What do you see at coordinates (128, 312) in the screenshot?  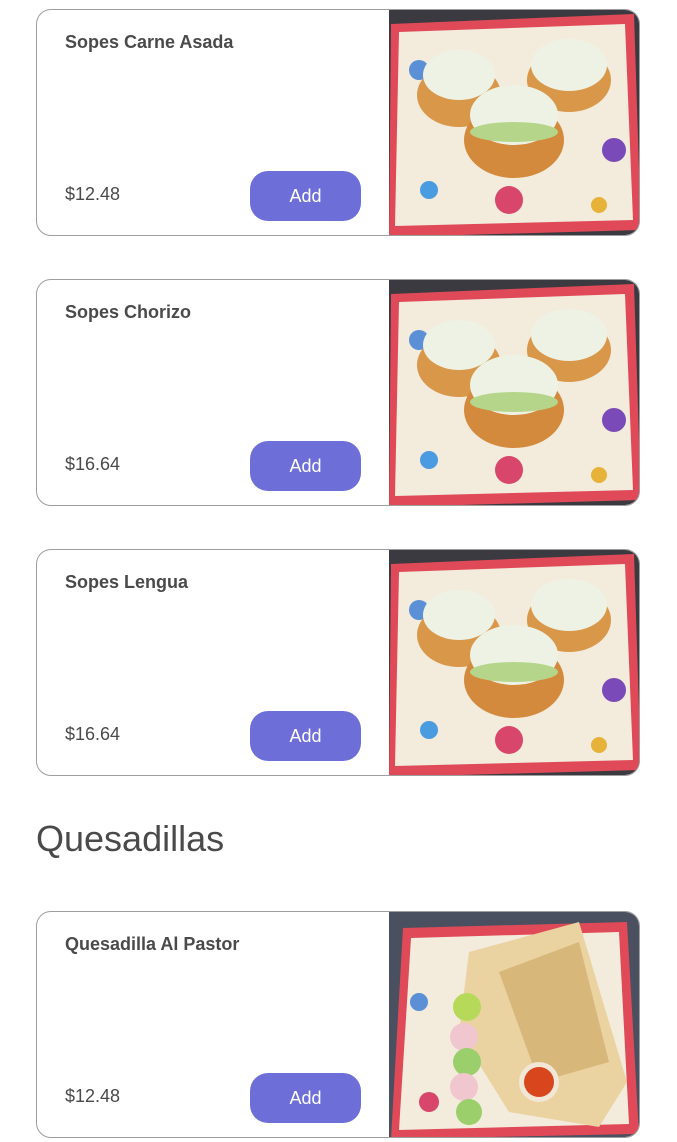 I see `item-name: Sopes Chorizo` at bounding box center [128, 312].